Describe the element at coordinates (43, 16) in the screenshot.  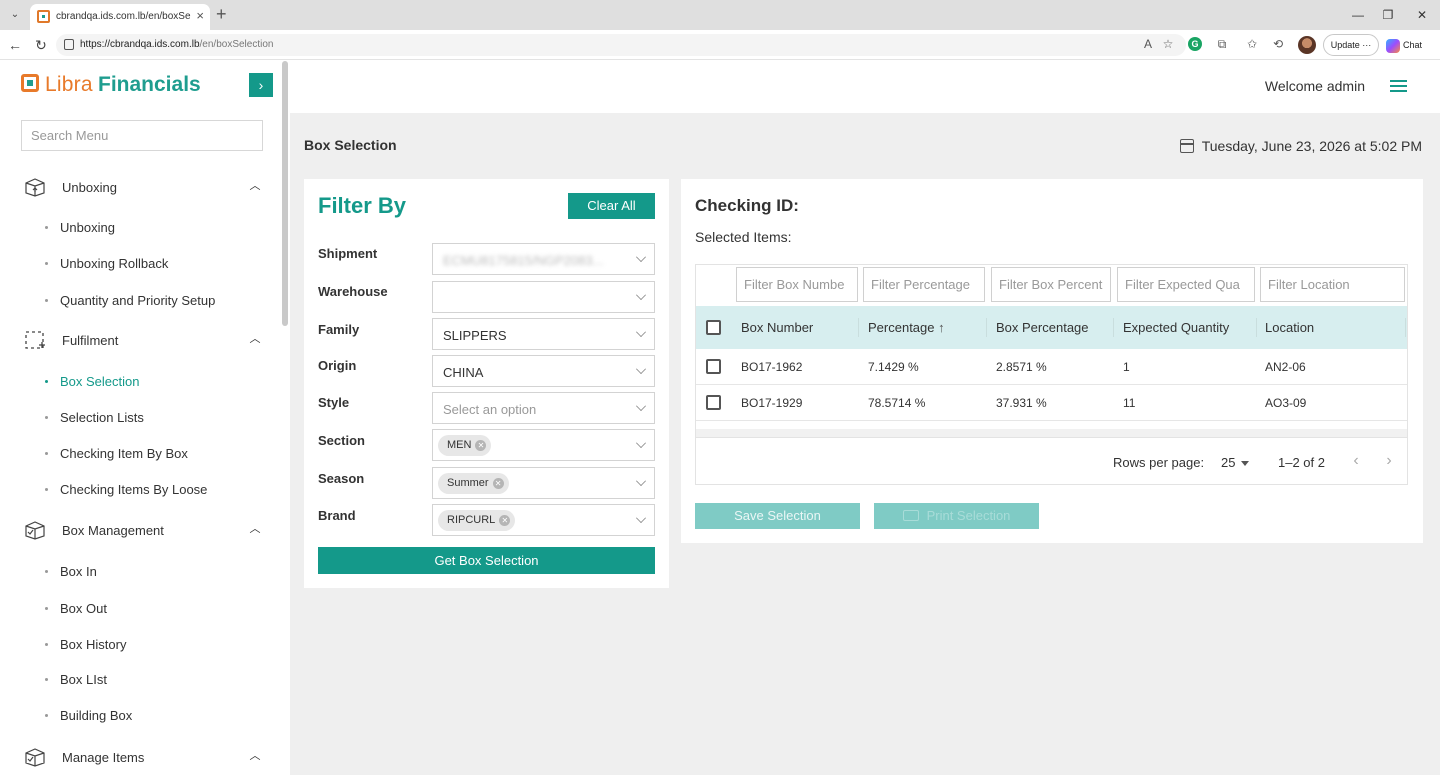
I see `site-favicon-icon` at that location.